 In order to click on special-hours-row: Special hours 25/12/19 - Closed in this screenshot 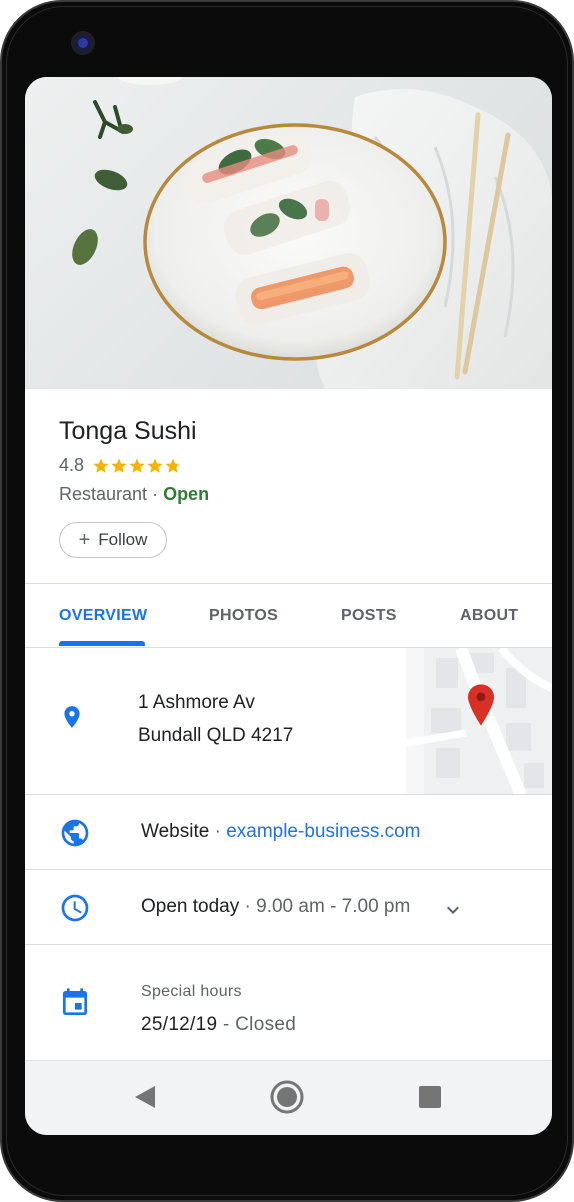, I will do `click(288, 1002)`.